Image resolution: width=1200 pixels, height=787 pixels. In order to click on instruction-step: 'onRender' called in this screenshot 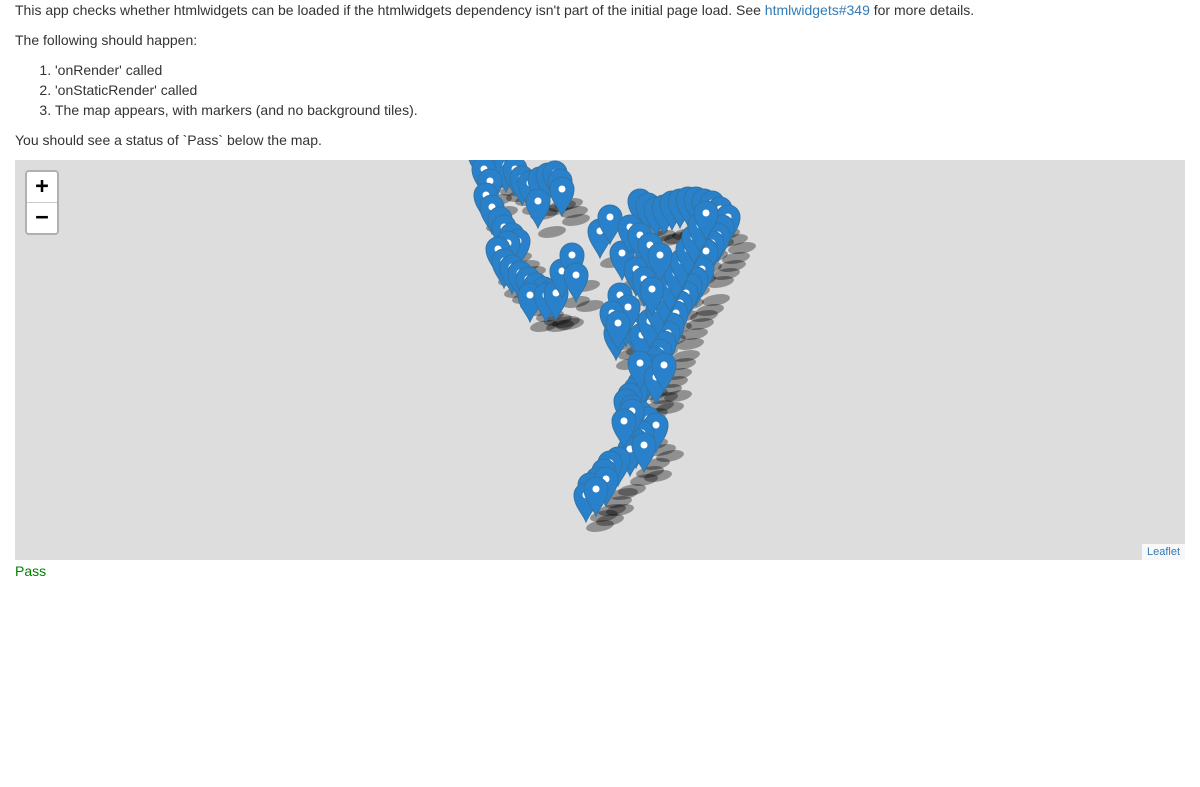, I will do `click(620, 70)`.